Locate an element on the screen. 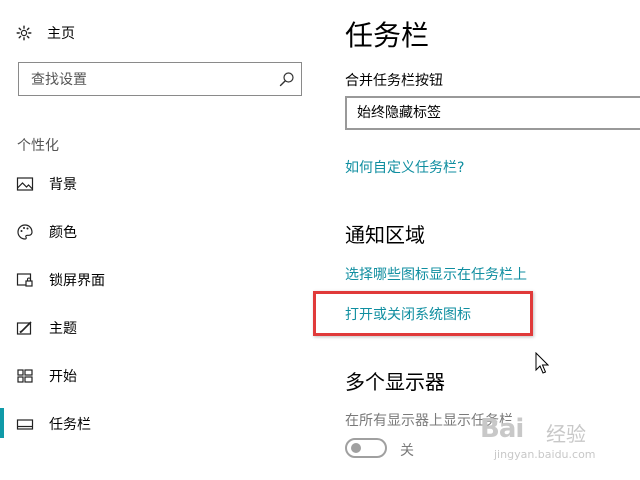 This screenshot has height=480, width=640. palette-icon is located at coordinates (25, 232).